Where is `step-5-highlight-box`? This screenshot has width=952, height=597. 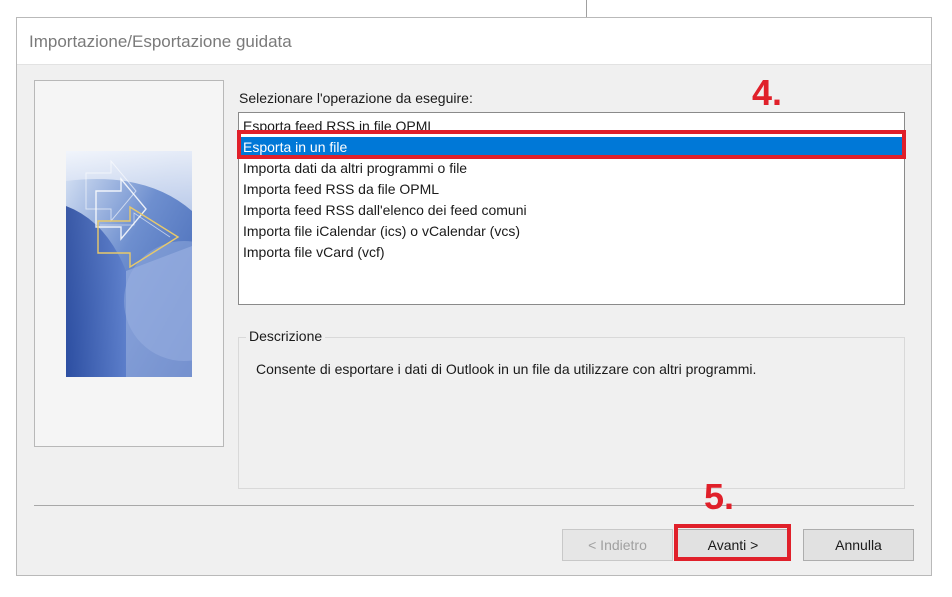
step-5-highlight-box is located at coordinates (732, 542).